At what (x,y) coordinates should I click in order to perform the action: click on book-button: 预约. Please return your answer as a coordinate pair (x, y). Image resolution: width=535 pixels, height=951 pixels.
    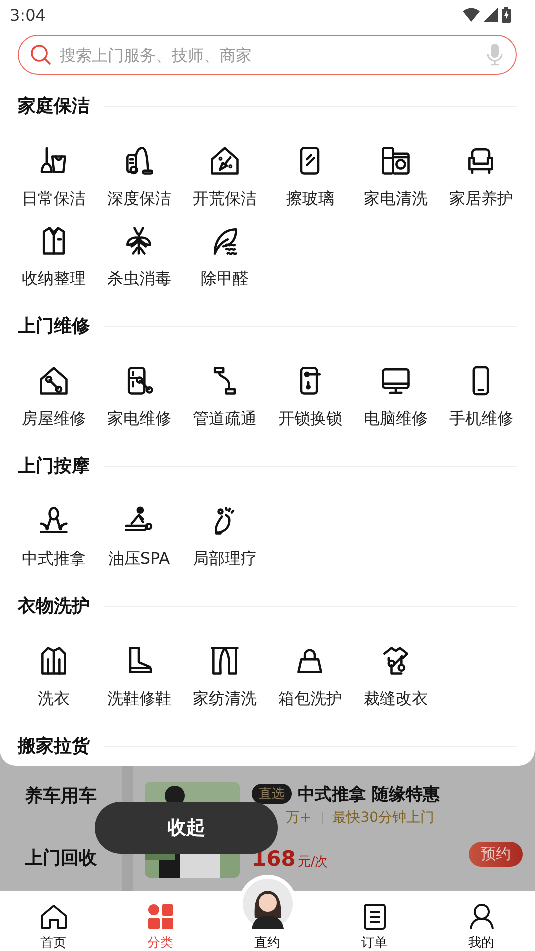
    Looking at the image, I should click on (496, 854).